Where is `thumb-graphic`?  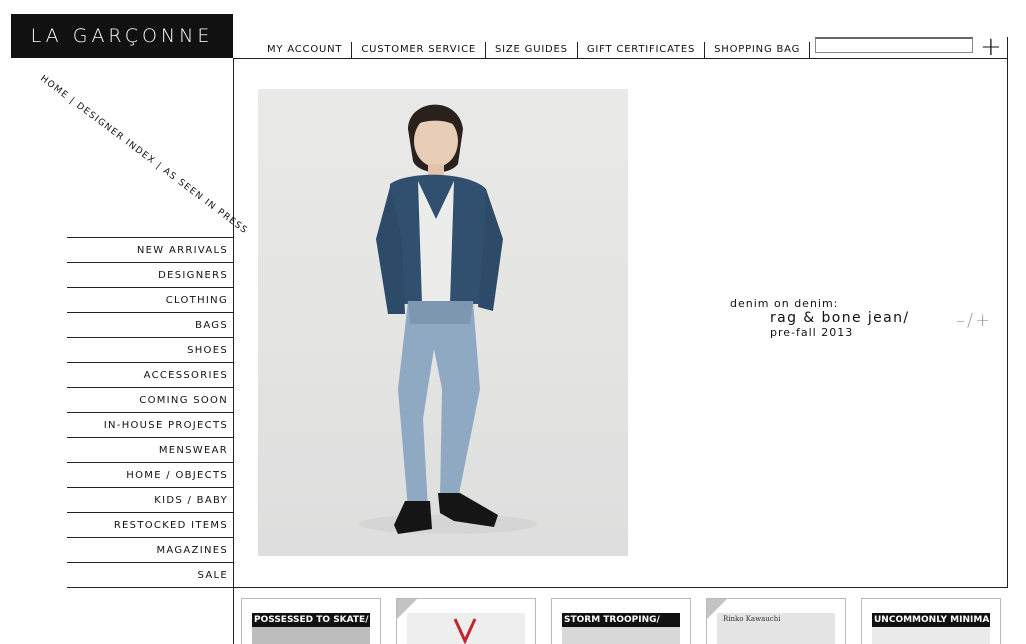 thumb-graphic is located at coordinates (465, 631).